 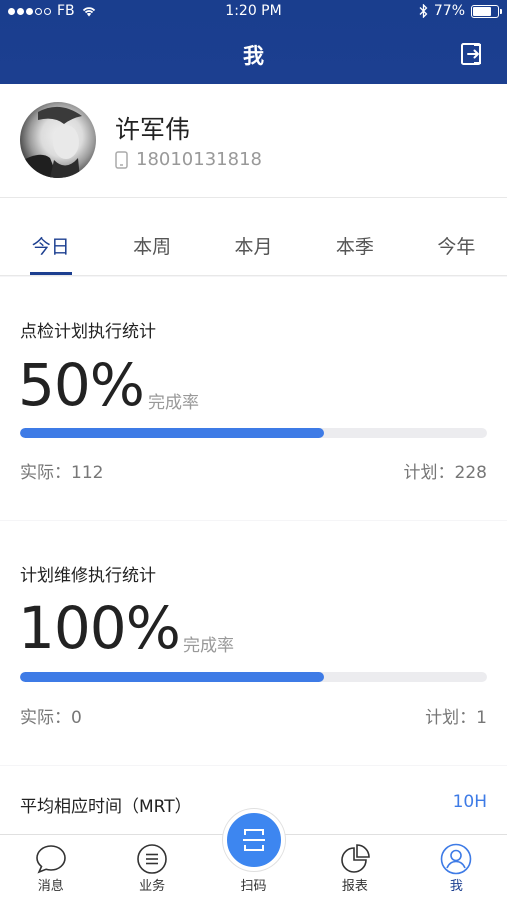 What do you see at coordinates (449, 11) in the screenshot?
I see `battery-percent: 77%` at bounding box center [449, 11].